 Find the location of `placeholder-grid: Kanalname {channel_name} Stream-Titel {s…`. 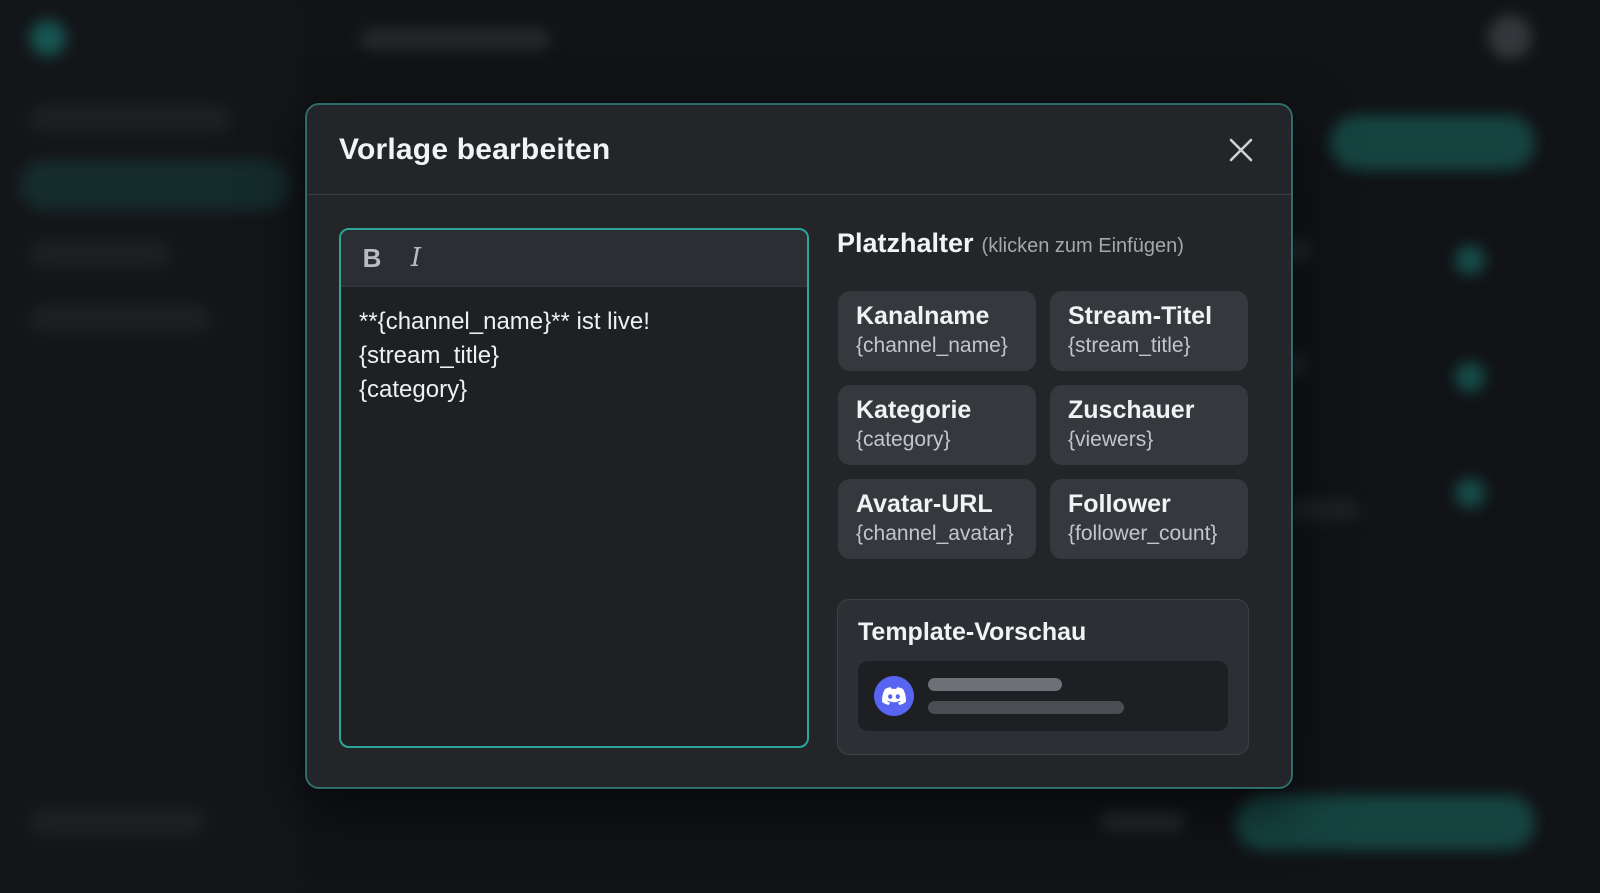

placeholder-grid: Kanalname {channel_name} Stream-Titel {s… is located at coordinates (1043, 425).